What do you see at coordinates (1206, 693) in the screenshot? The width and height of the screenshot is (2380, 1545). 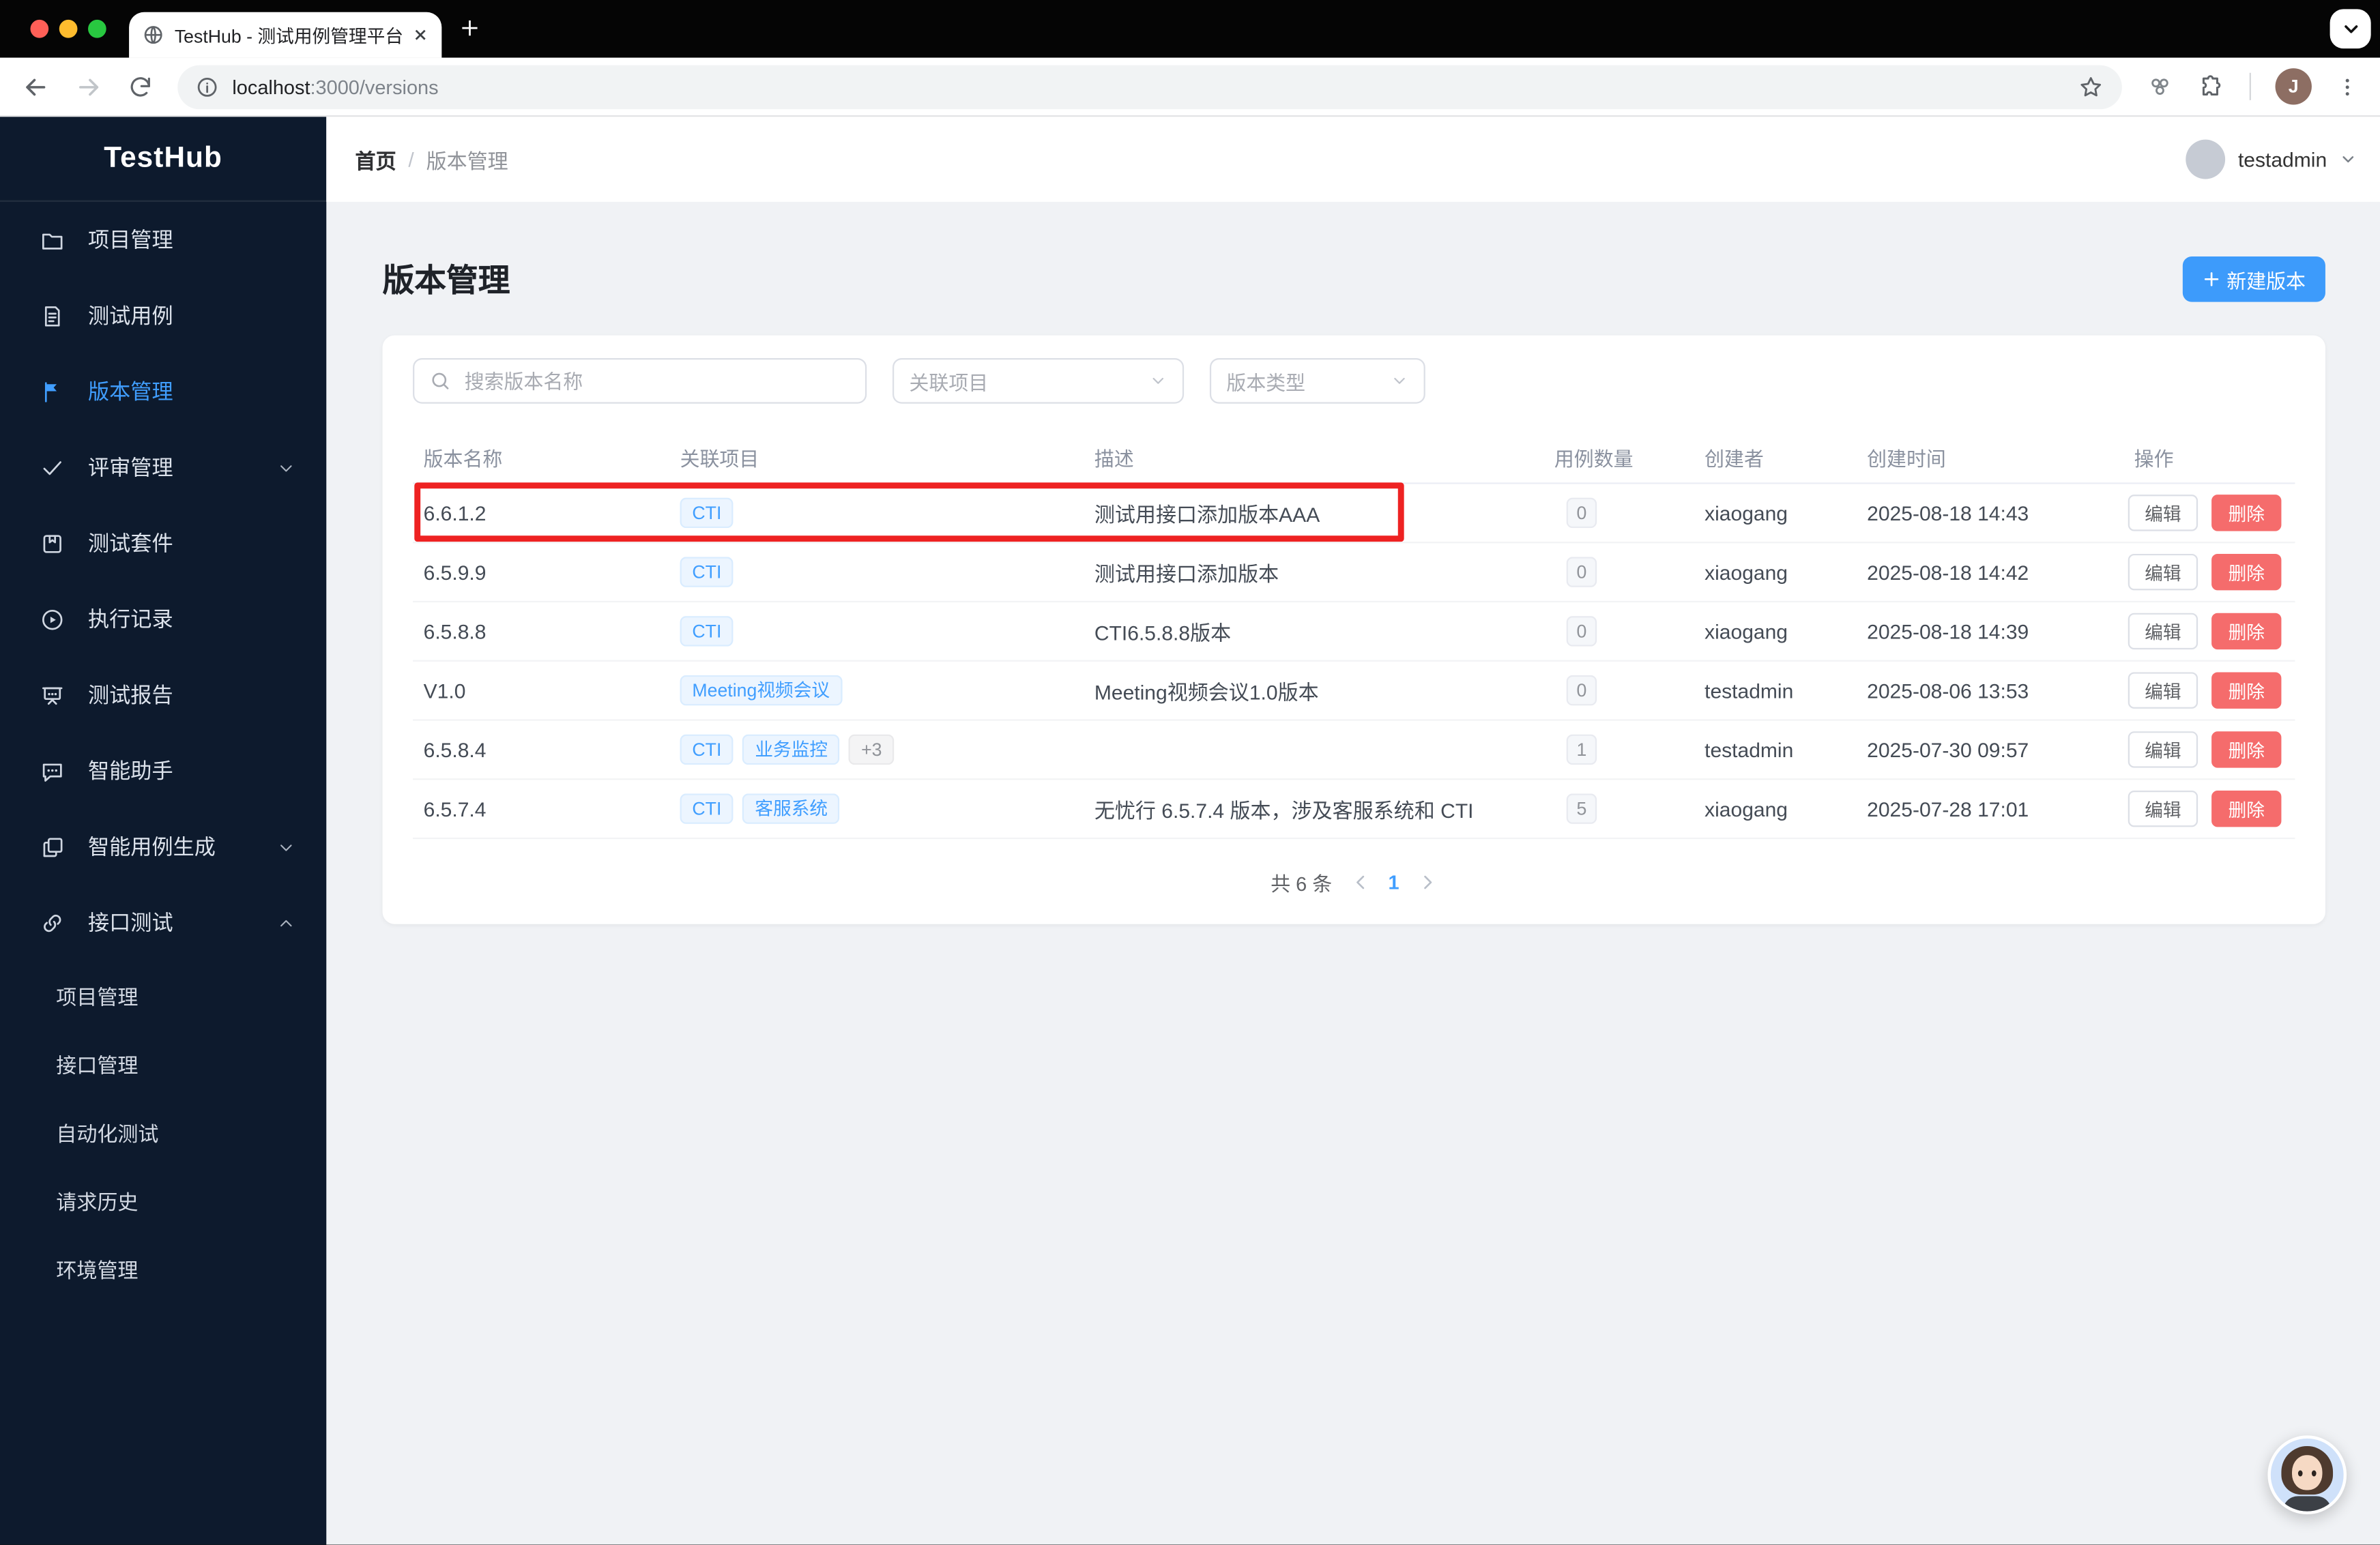 I see `version-description: Meeting视频会议1.0版本` at bounding box center [1206, 693].